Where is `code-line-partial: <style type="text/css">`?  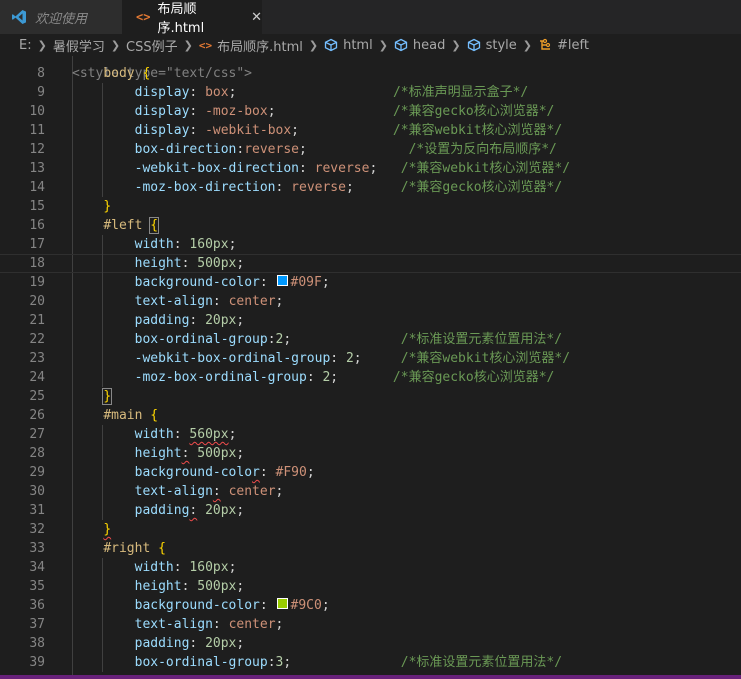
code-line-partial: <style type="text/css"> is located at coordinates (370, 68).